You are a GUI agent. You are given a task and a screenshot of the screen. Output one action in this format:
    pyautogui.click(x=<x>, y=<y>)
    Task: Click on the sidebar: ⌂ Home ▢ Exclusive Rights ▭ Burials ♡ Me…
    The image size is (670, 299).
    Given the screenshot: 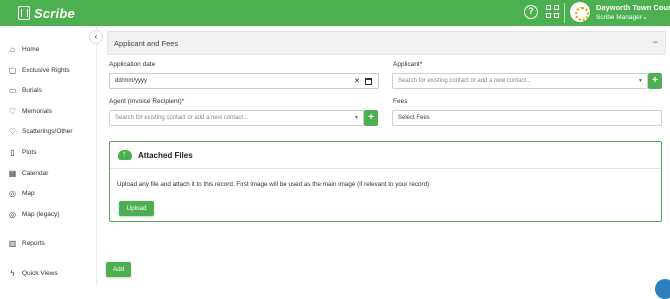 What is the action you would take?
    pyautogui.click(x=48, y=156)
    